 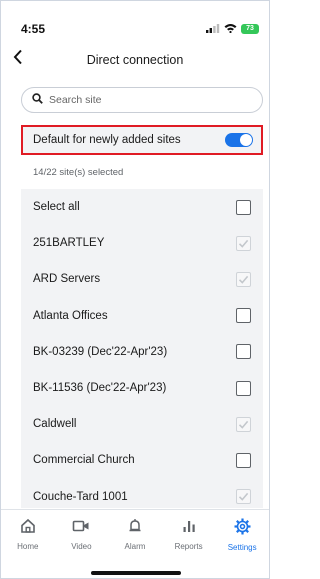 I want to click on toggle-knob, so click(x=246, y=140).